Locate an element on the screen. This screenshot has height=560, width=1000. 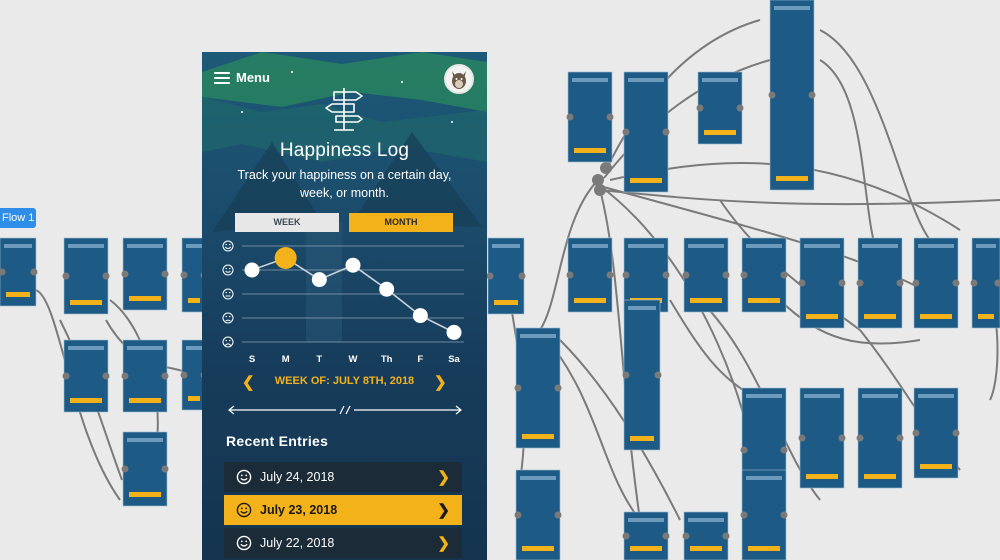
very-happy-face-icon is located at coordinates (228, 246).